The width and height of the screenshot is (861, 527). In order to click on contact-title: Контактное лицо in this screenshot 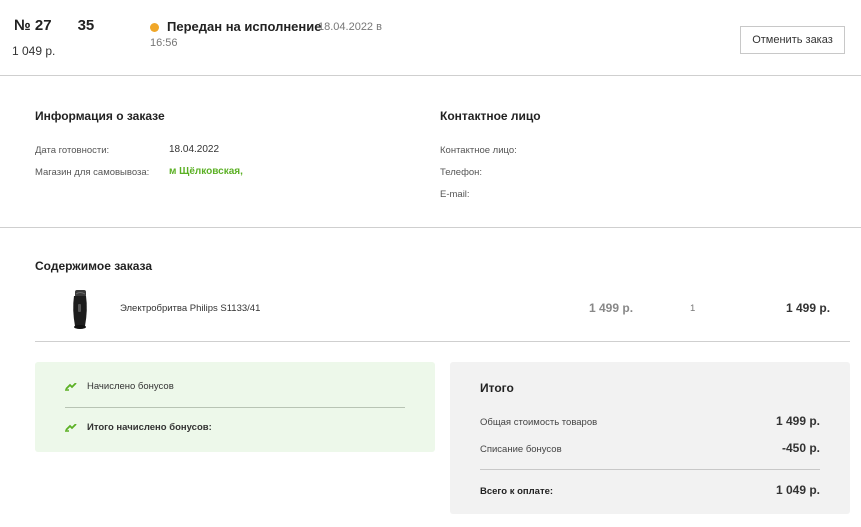, I will do `click(490, 116)`.